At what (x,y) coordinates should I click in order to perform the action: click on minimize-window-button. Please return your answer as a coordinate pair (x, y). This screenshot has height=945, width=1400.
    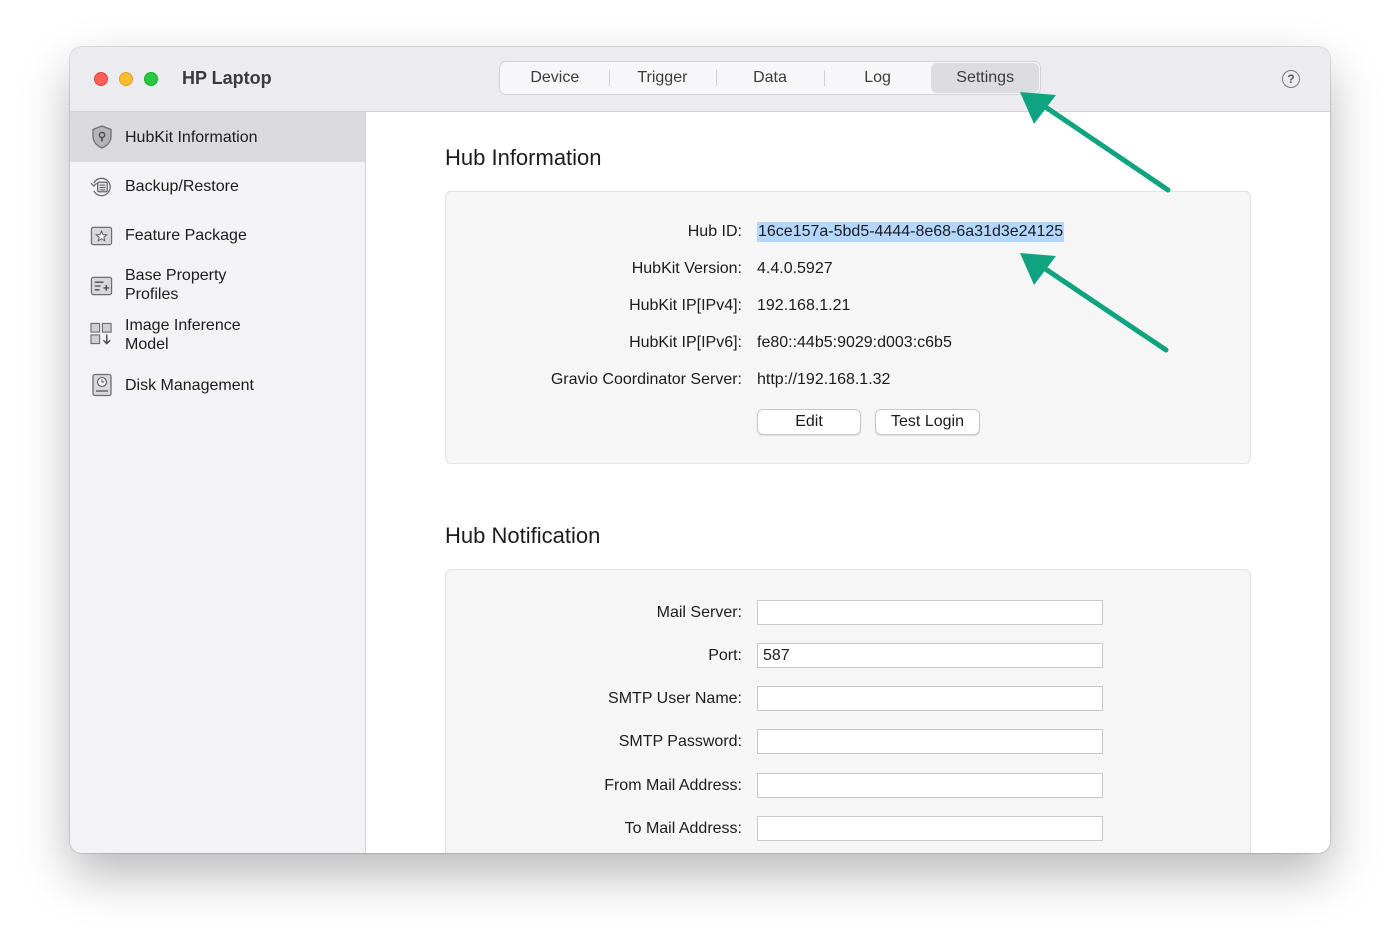
    Looking at the image, I should click on (126, 79).